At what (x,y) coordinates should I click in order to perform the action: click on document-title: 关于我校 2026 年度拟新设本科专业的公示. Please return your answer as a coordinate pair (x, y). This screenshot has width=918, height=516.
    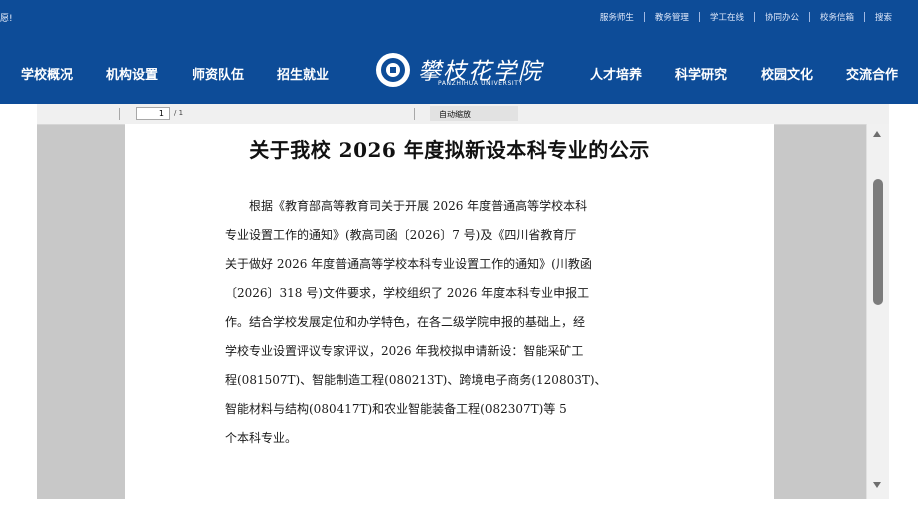
    Looking at the image, I should click on (449, 150).